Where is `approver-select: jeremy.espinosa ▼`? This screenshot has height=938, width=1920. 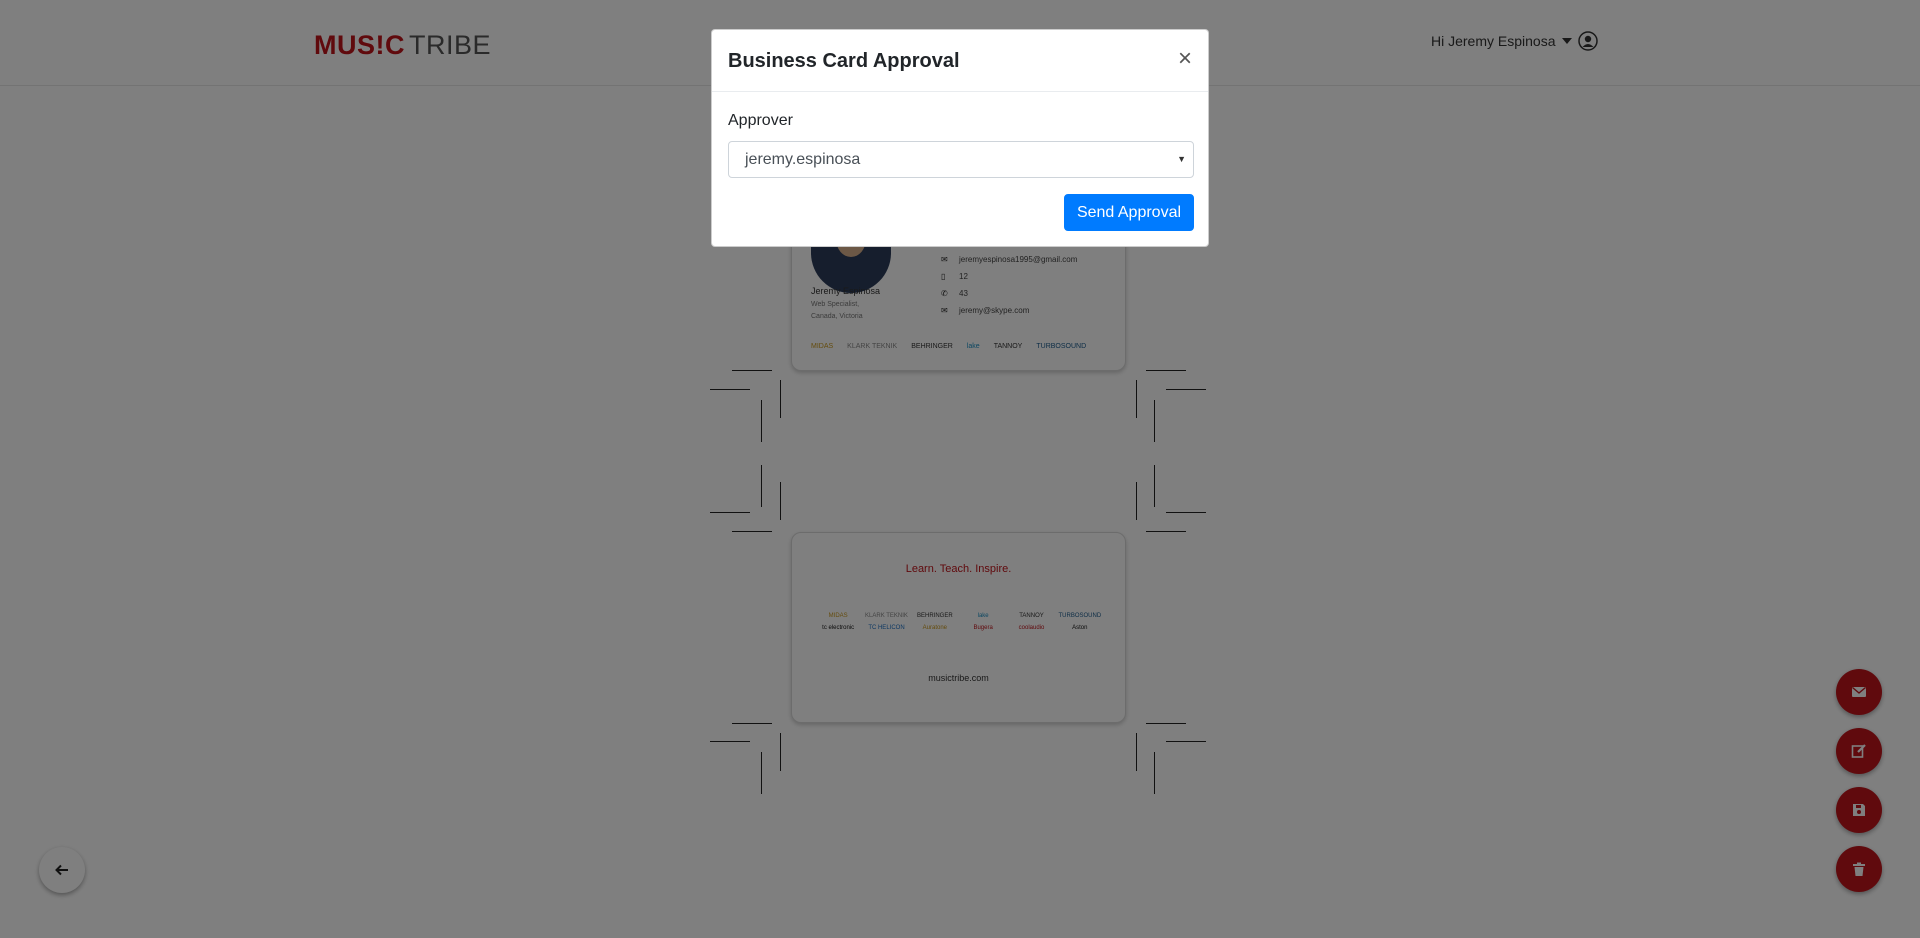 approver-select: jeremy.espinosa ▼ is located at coordinates (961, 159).